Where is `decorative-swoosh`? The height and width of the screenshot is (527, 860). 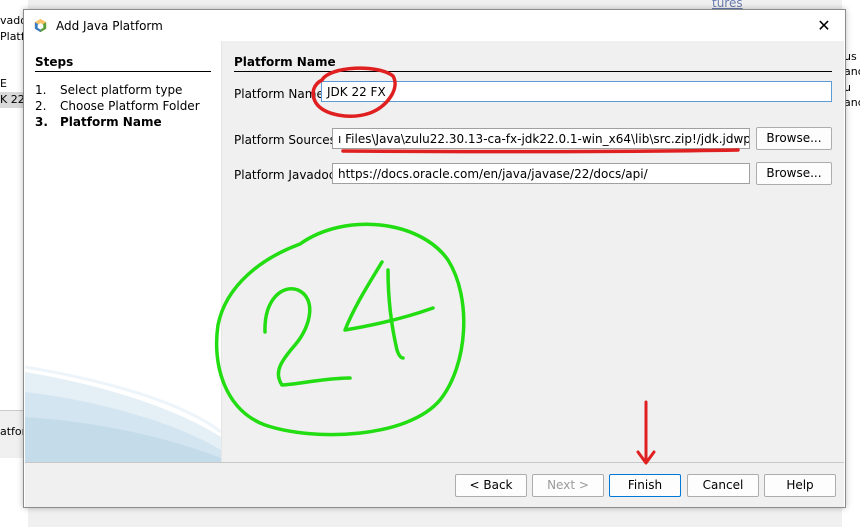
decorative-swoosh is located at coordinates (123, 413).